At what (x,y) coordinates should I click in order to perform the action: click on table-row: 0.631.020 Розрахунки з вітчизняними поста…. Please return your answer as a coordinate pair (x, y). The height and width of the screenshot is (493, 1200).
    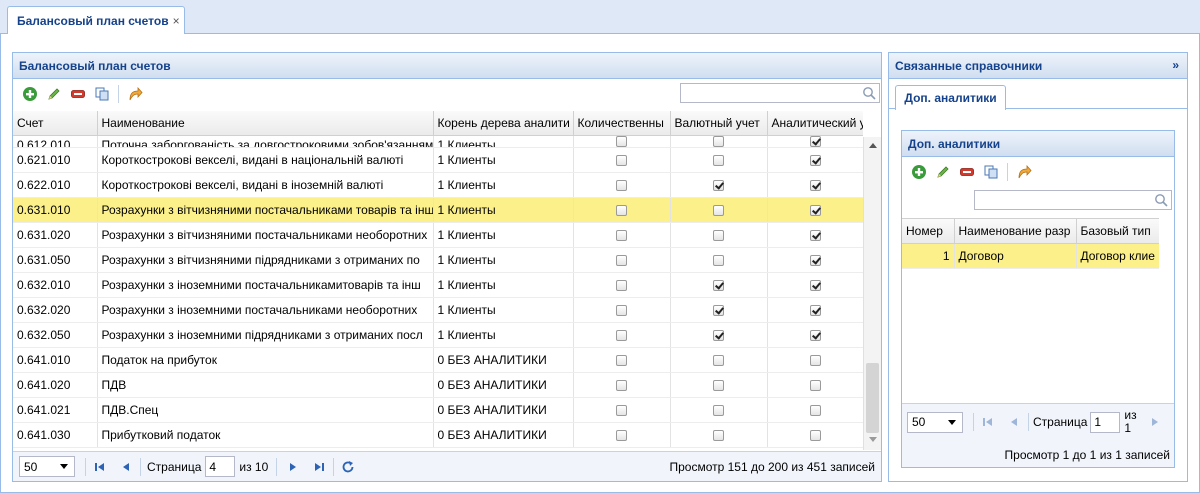
    Looking at the image, I should click on (438, 235).